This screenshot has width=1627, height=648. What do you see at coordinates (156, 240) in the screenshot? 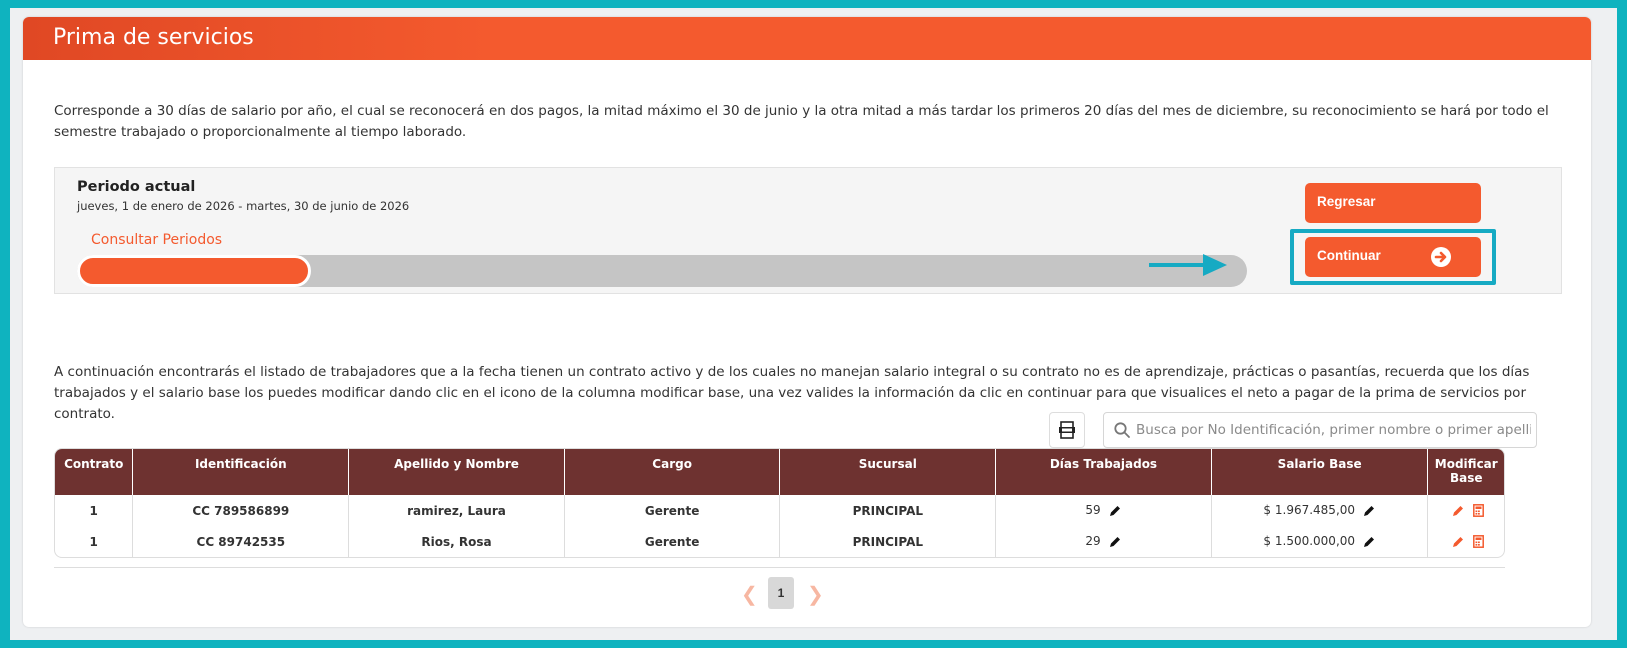
I see `consult-periods-link: Consultar Periodos` at bounding box center [156, 240].